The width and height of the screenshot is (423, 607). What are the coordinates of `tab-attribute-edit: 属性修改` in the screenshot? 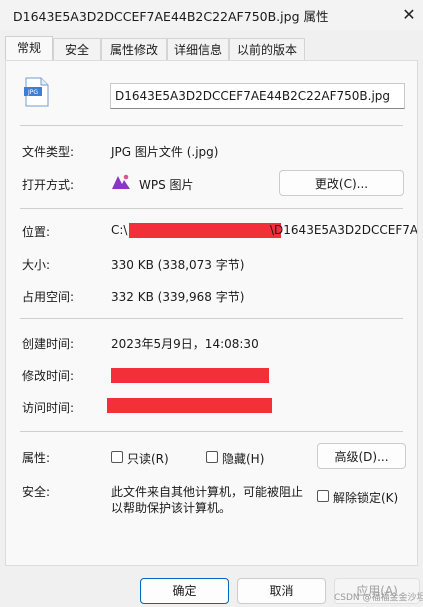 It's located at (134, 49).